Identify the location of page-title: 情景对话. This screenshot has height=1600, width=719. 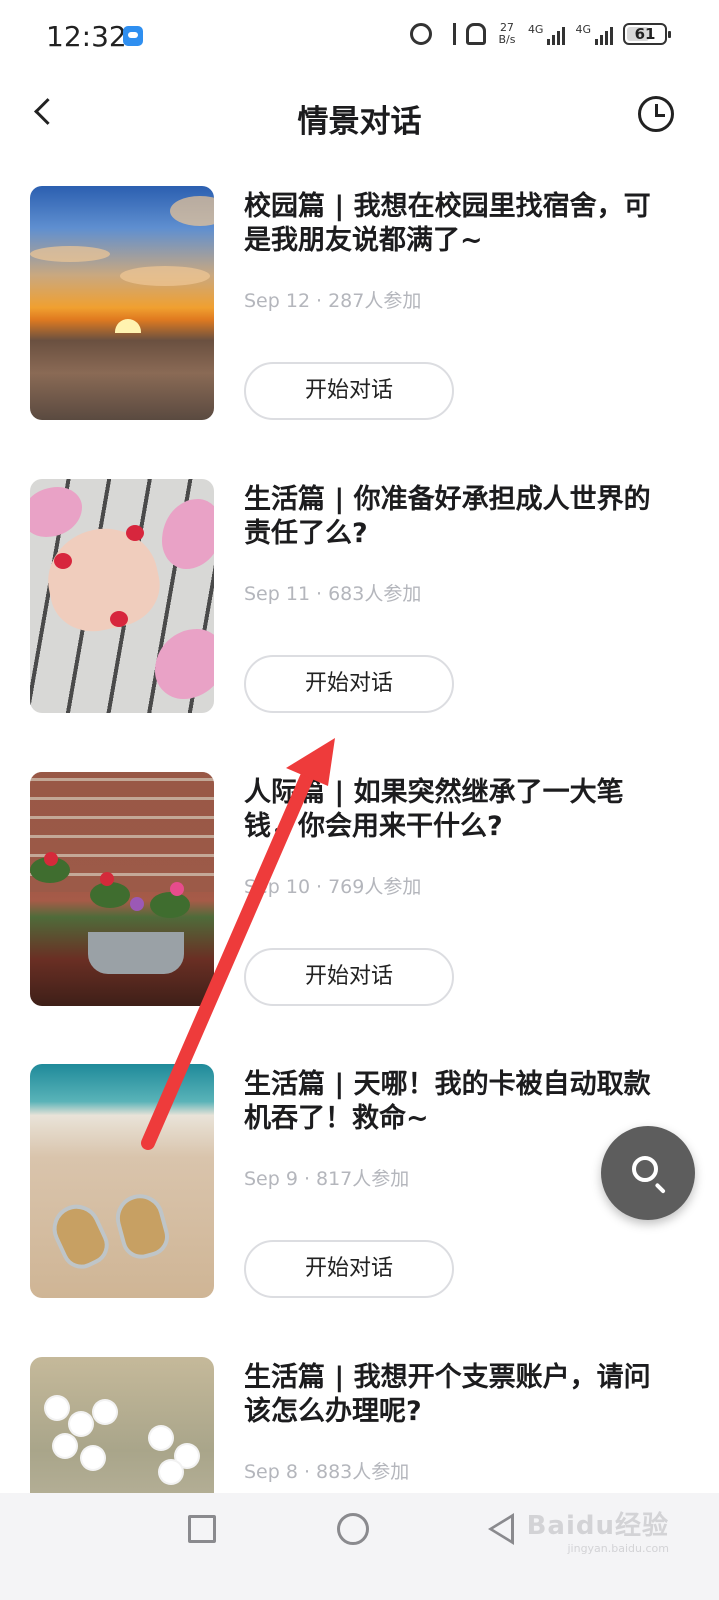
(359, 122).